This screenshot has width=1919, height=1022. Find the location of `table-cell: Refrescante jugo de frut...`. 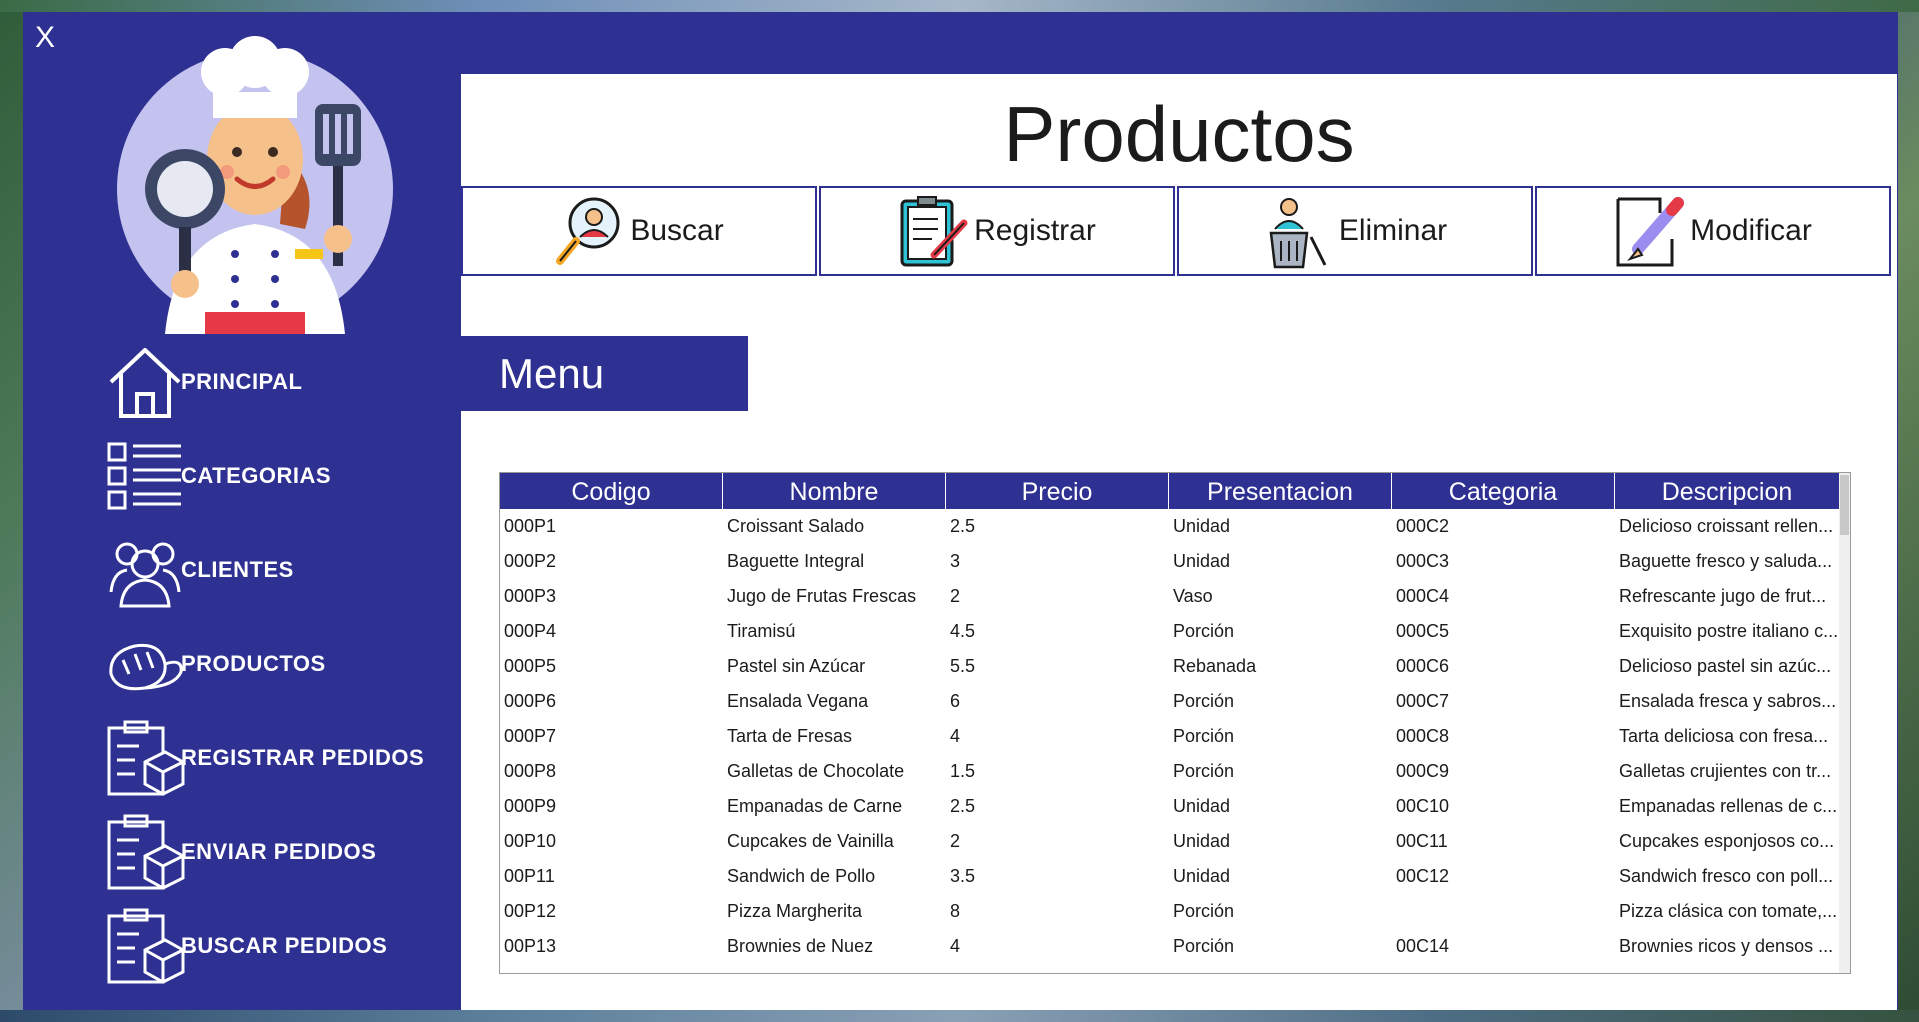

table-cell: Refrescante jugo de frut... is located at coordinates (1723, 596).